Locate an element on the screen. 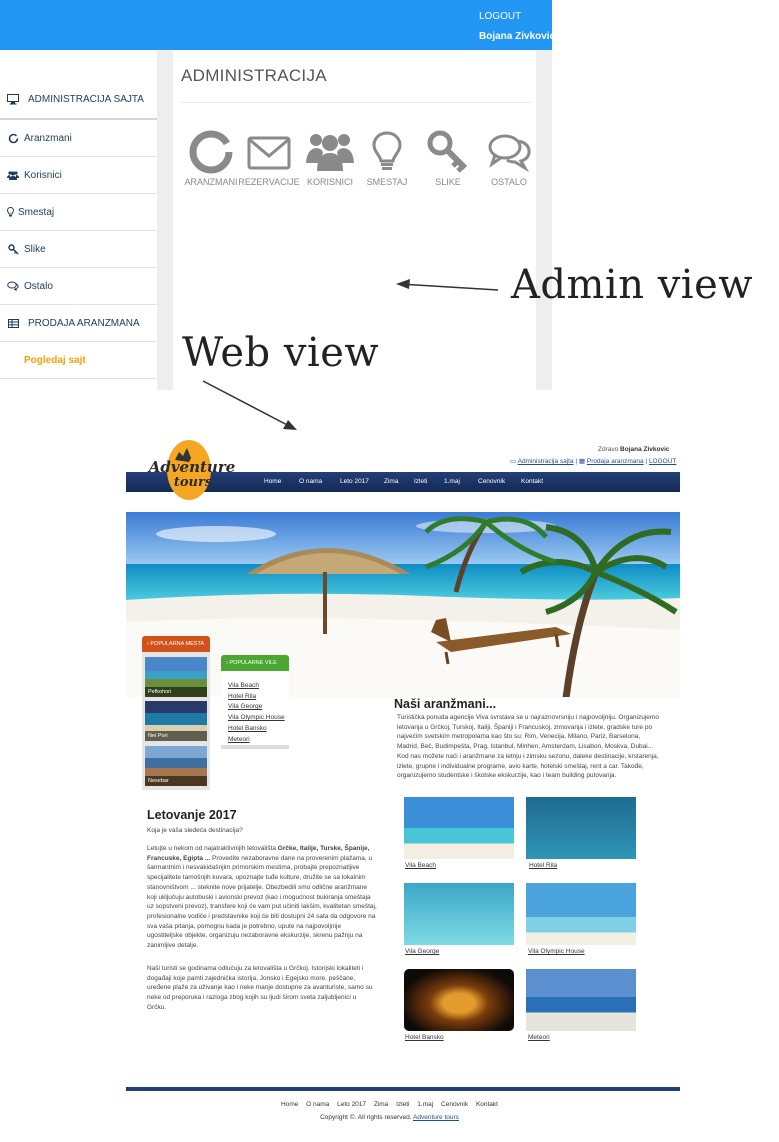 This screenshot has height=1142, width=779. nav-izleti: Izleti is located at coordinates (420, 481).